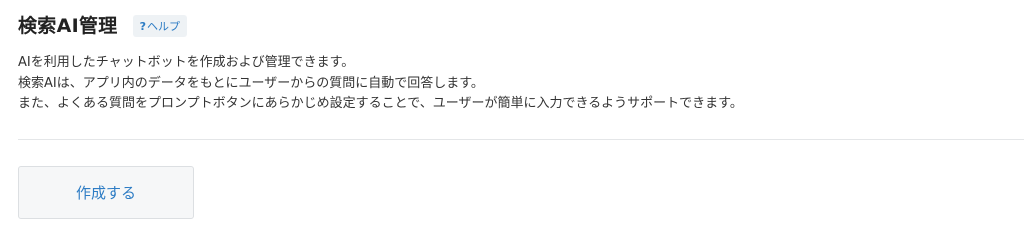 The width and height of the screenshot is (1024, 241). I want to click on help-link: ? ヘルプ, so click(159, 26).